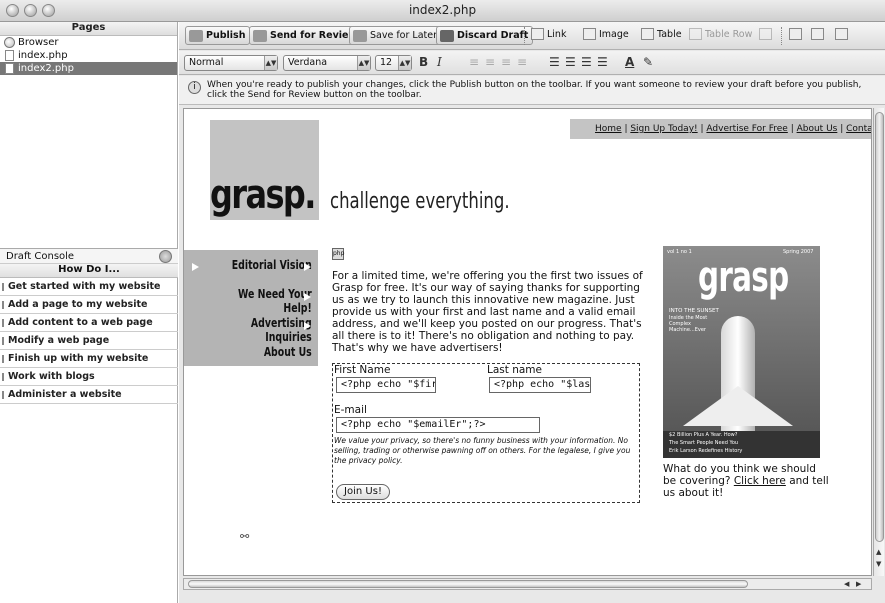 The width and height of the screenshot is (885, 603). Describe the element at coordinates (878, 564) in the screenshot. I see `scroll-down-icon: ▼` at that location.